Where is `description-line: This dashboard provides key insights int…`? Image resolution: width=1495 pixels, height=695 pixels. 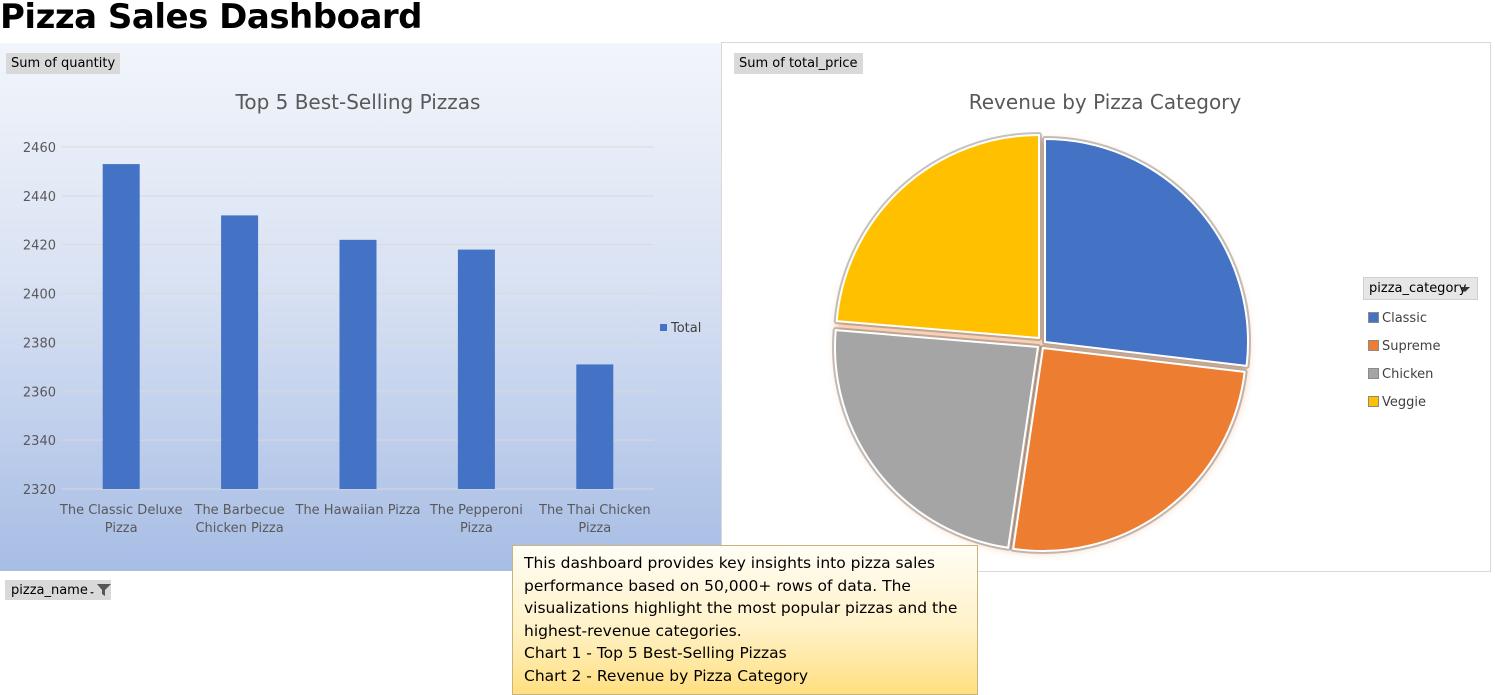
description-line: This dashboard provides key insights int… is located at coordinates (729, 563).